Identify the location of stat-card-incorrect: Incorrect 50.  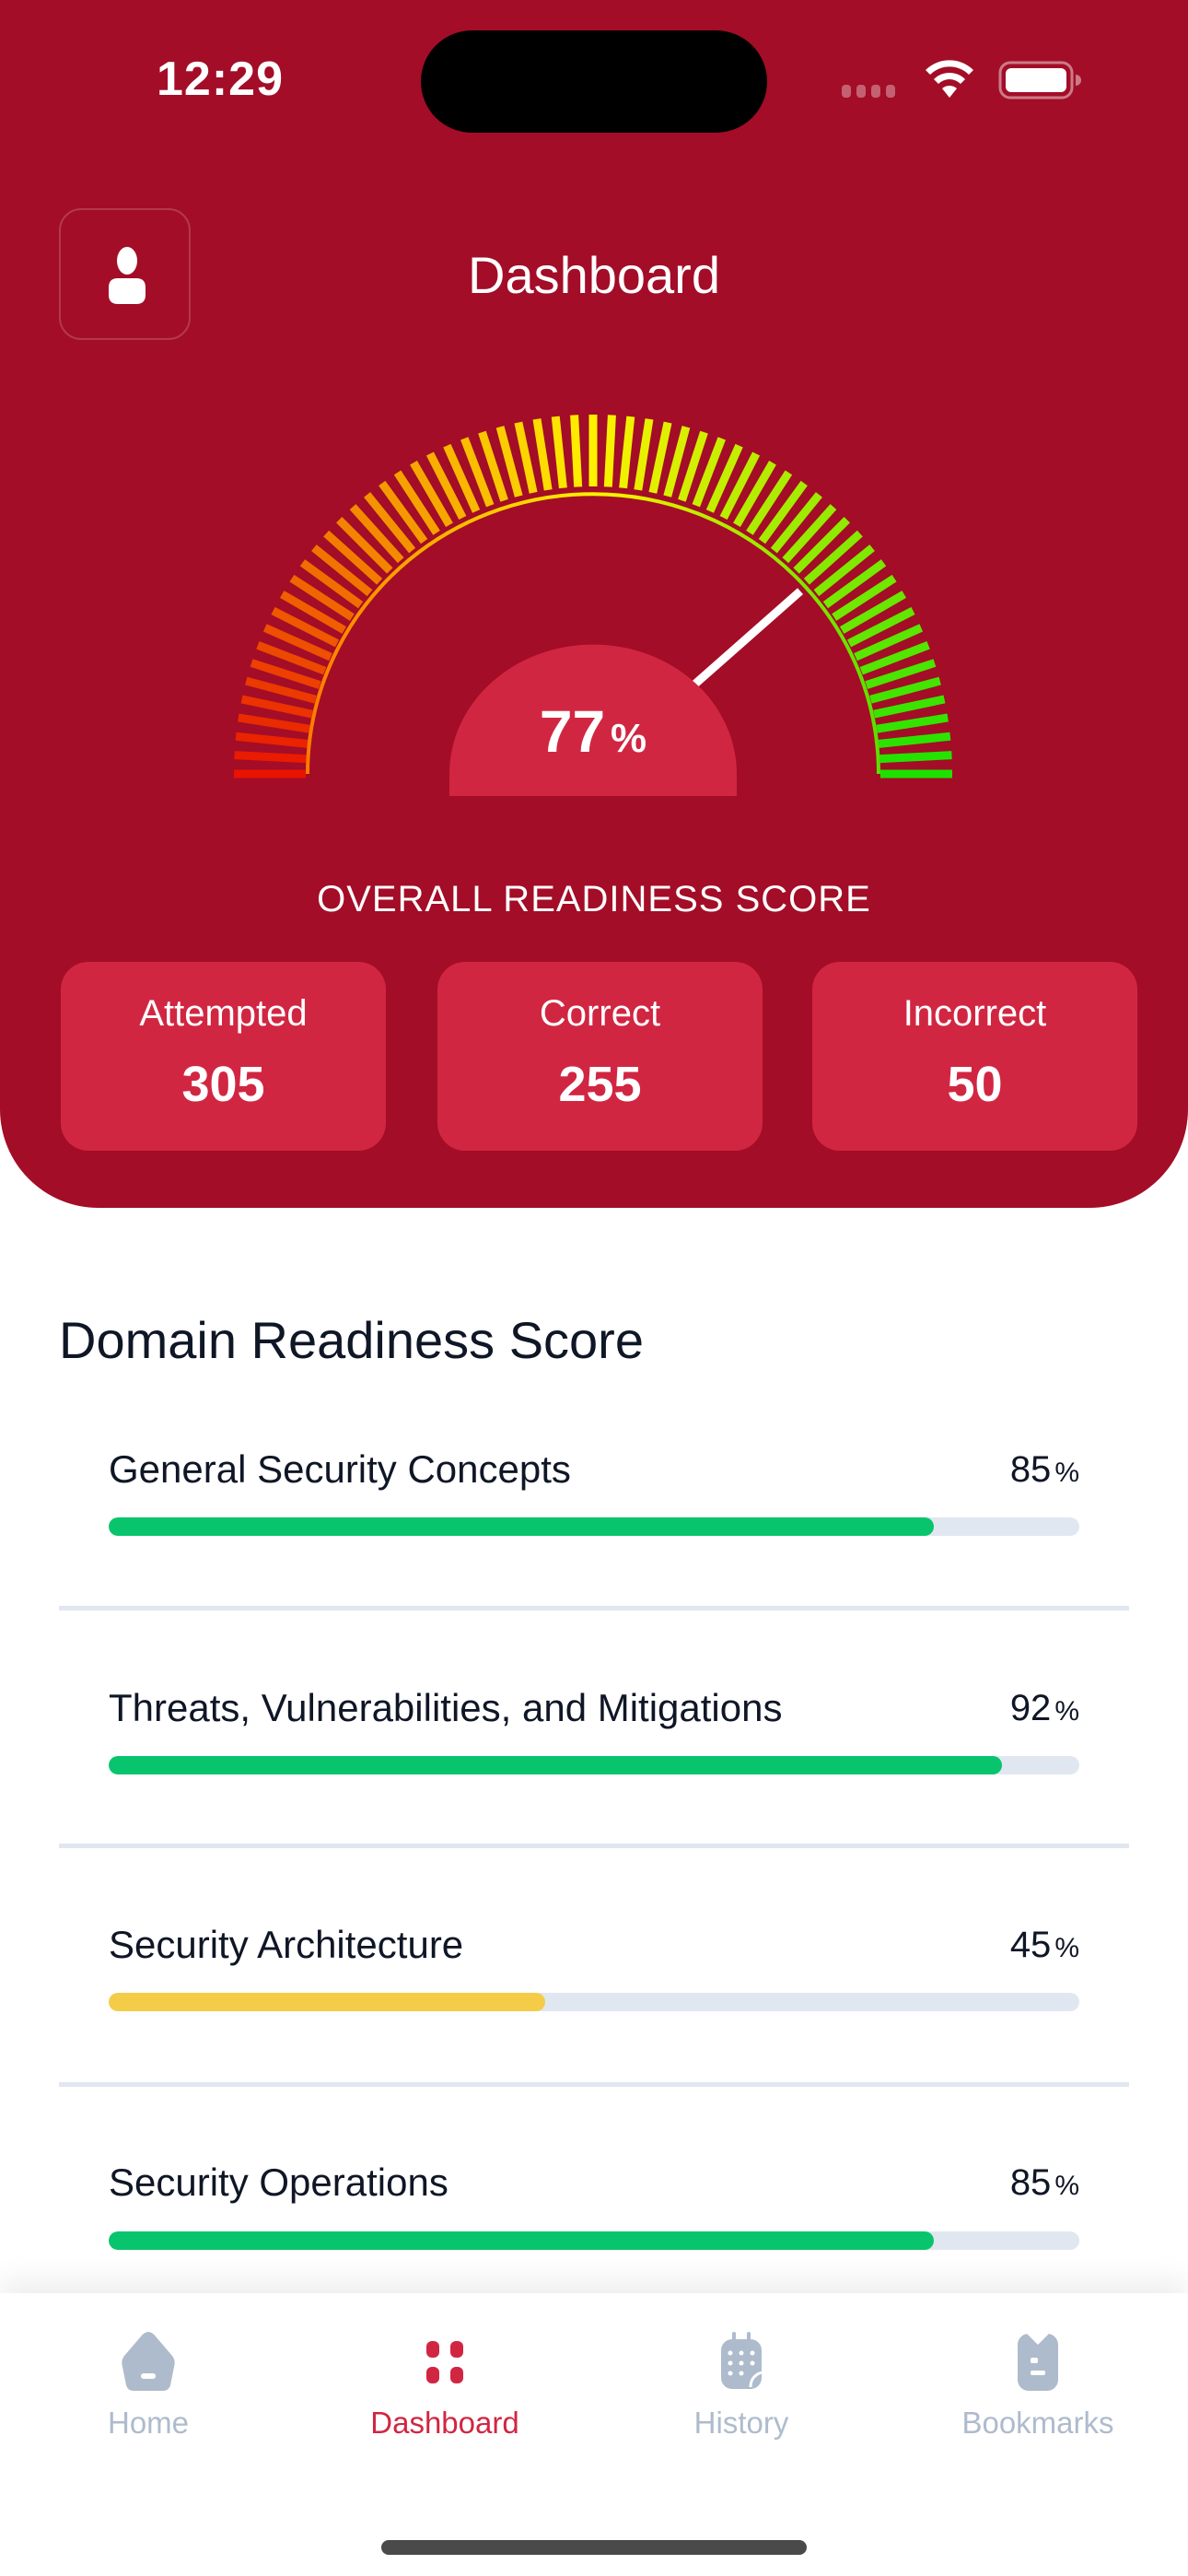
(974, 1056).